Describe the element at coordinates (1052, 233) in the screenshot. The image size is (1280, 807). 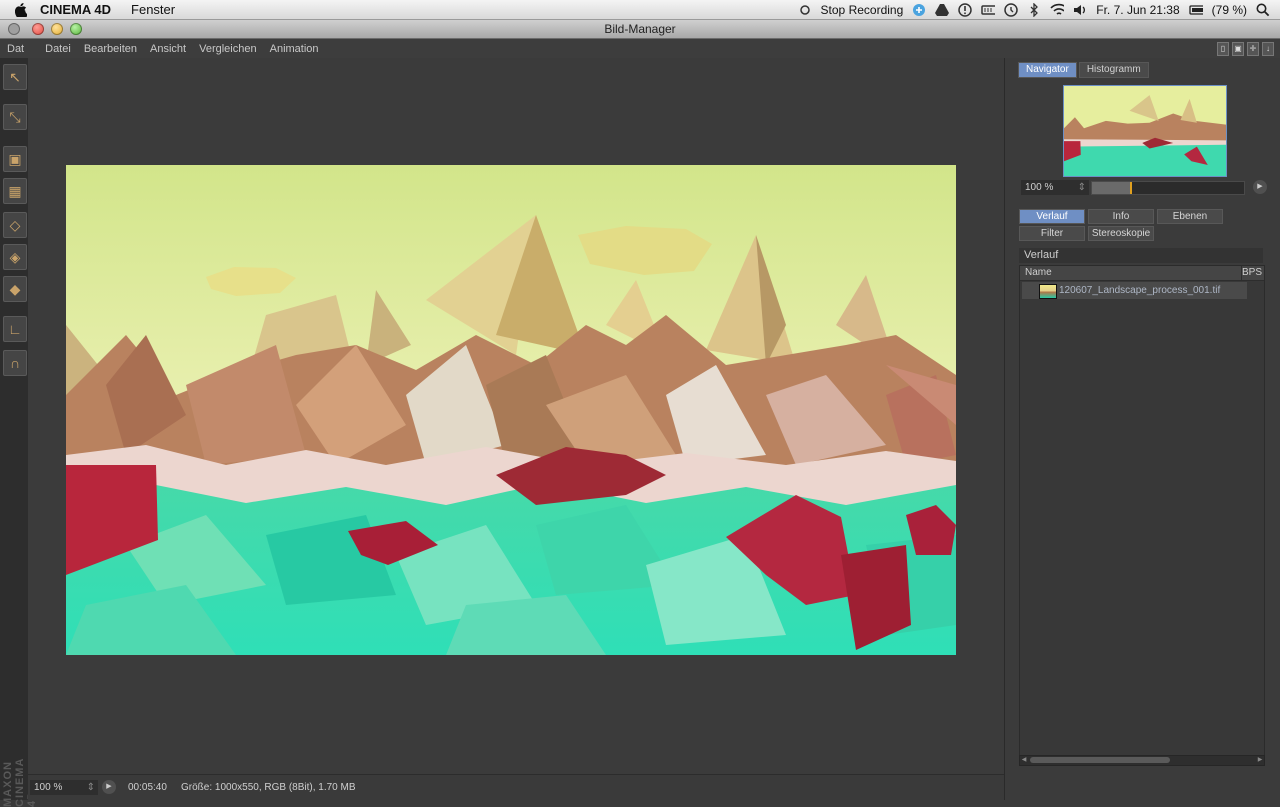
I see `tab-filter: Filter` at that location.